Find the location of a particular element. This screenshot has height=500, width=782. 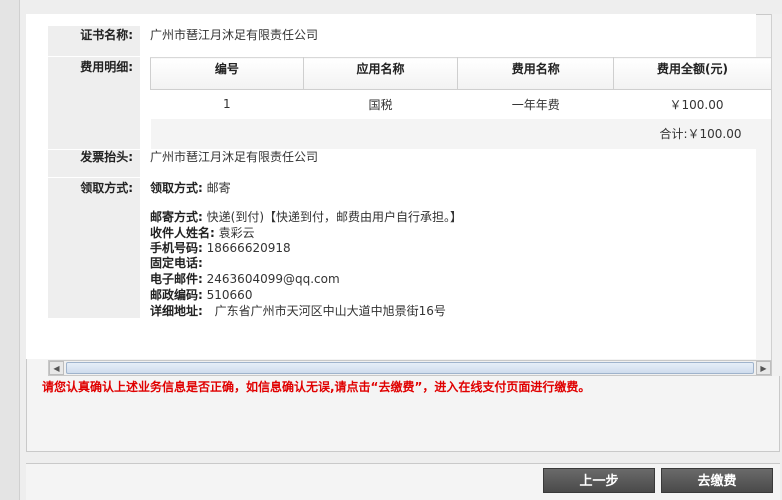

label-cell-pickup is located at coordinates (94, 248).